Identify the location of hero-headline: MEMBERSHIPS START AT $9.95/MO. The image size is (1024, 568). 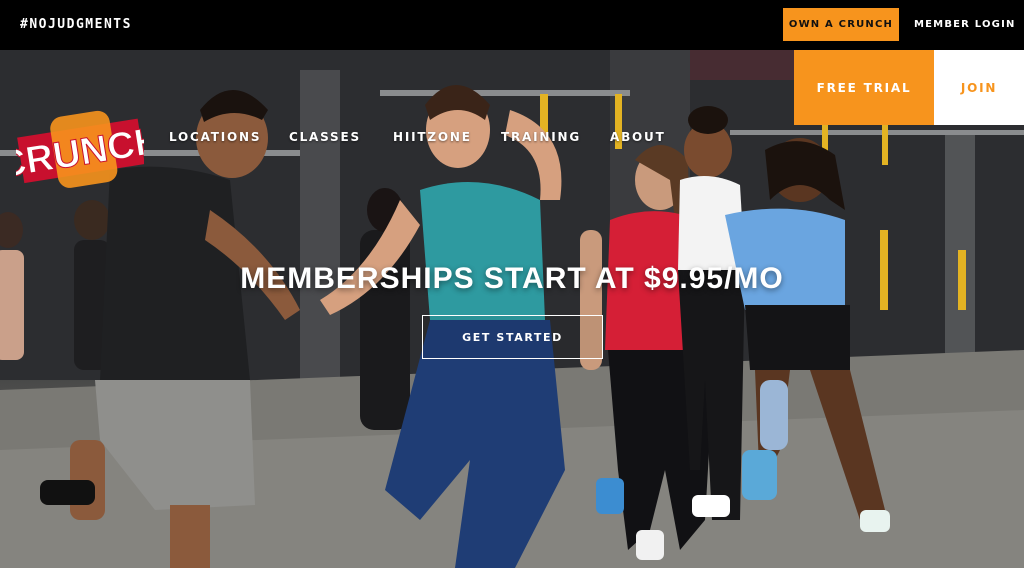
(512, 278).